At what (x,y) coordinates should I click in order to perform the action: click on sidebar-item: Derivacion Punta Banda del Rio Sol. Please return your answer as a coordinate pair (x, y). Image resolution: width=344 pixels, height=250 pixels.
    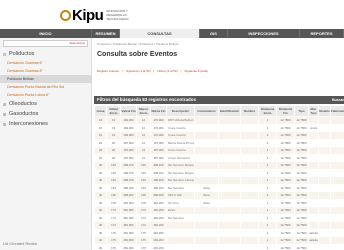
    Looking at the image, I should click on (45, 87).